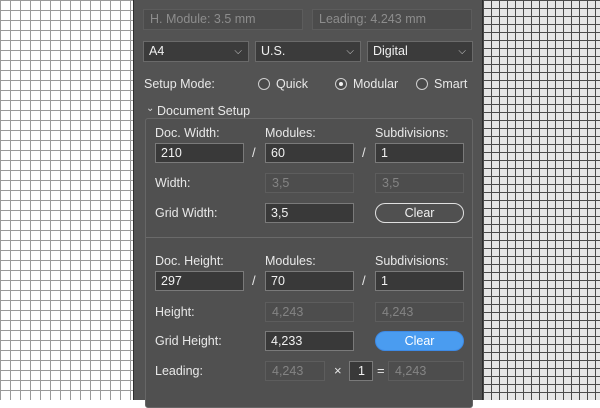 This screenshot has width=600, height=408. Describe the element at coordinates (392, 19) in the screenshot. I see `leading-readout: Leading: 4.243 mm` at that location.